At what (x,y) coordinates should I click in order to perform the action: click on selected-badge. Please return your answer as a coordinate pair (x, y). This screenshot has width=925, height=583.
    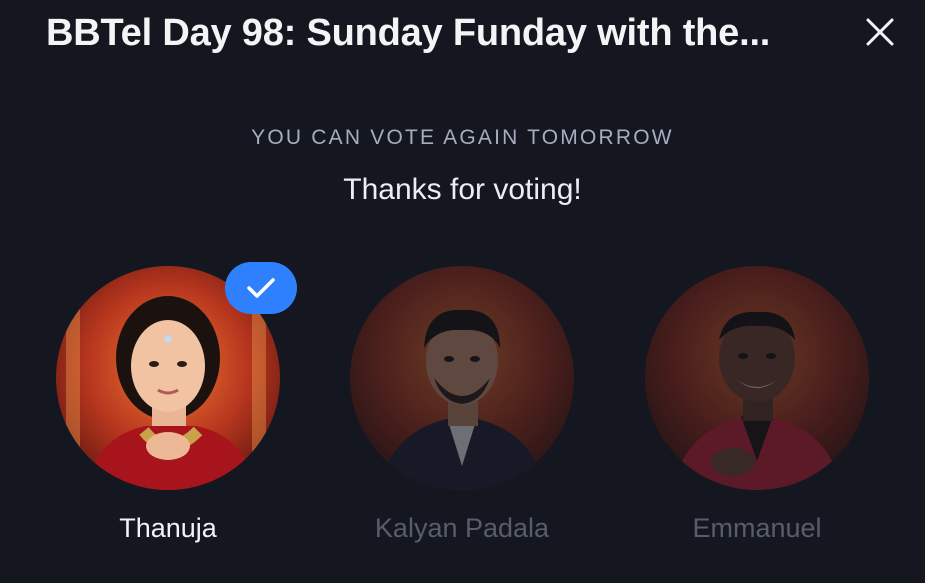
    Looking at the image, I should click on (261, 288).